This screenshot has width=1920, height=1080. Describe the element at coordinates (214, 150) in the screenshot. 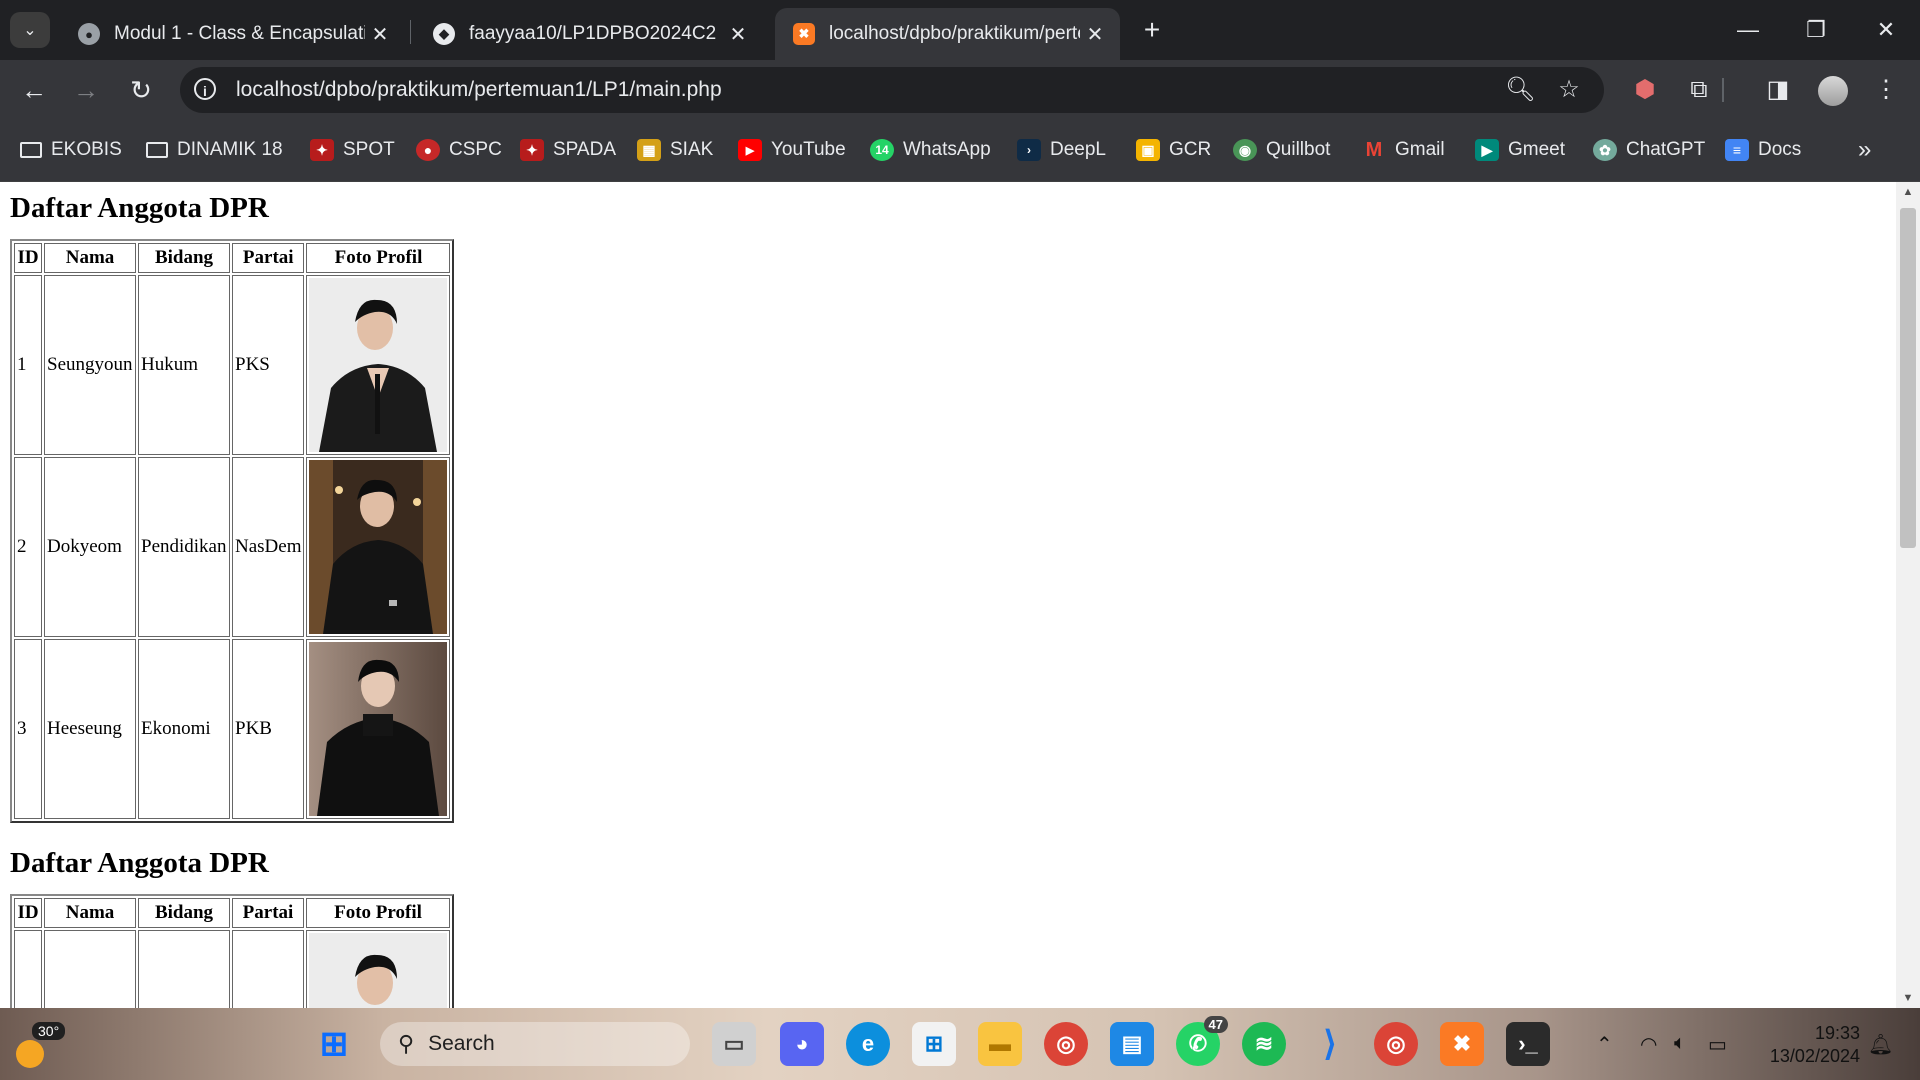

I see `bookmark-dinamik: DINAMIK 18` at that location.